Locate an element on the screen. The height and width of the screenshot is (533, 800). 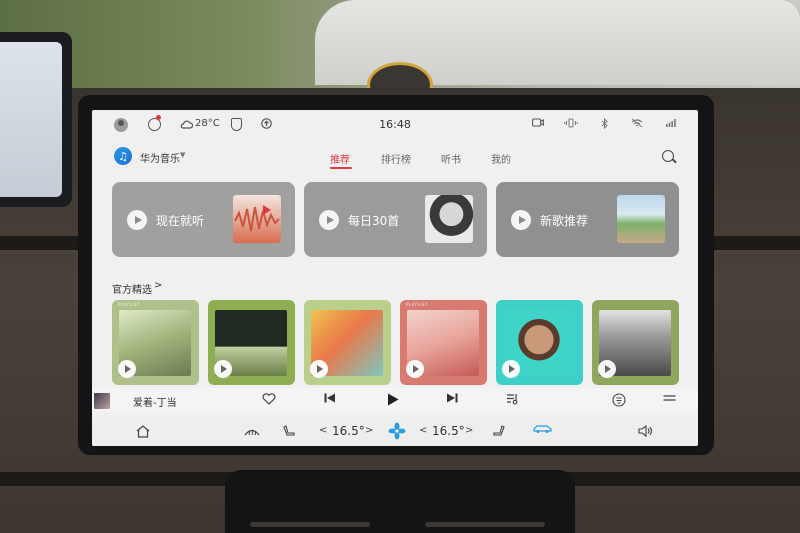
home-icon is located at coordinates (143, 433).